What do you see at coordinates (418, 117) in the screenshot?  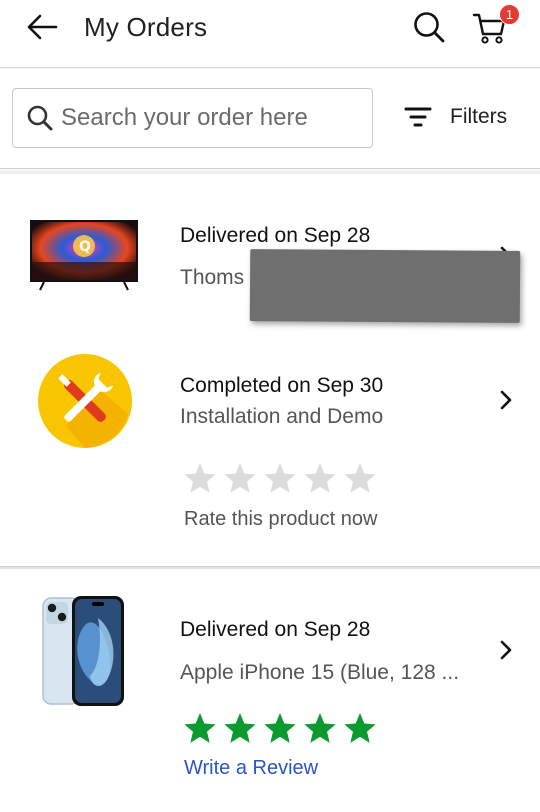 I see `filter-icon` at bounding box center [418, 117].